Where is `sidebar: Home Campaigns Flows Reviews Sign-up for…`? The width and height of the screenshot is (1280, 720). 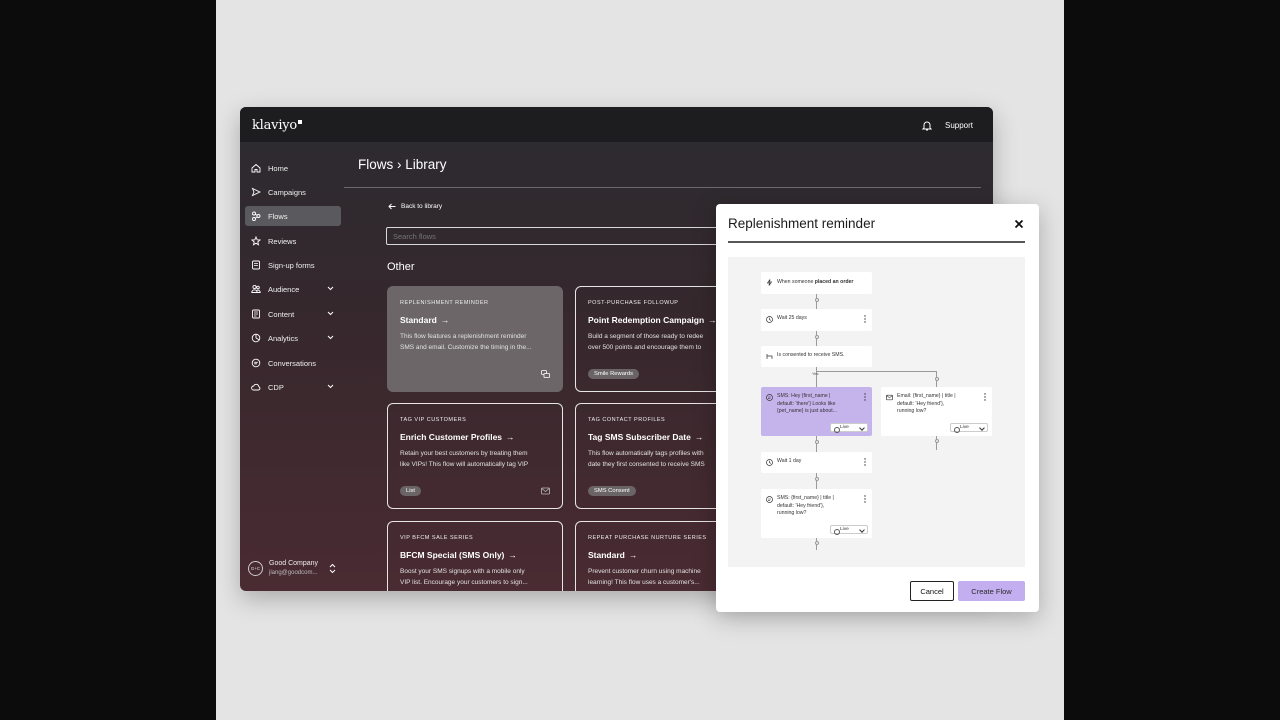
sidebar: Home Campaigns Flows Reviews Sign-up for… is located at coordinates (292, 367).